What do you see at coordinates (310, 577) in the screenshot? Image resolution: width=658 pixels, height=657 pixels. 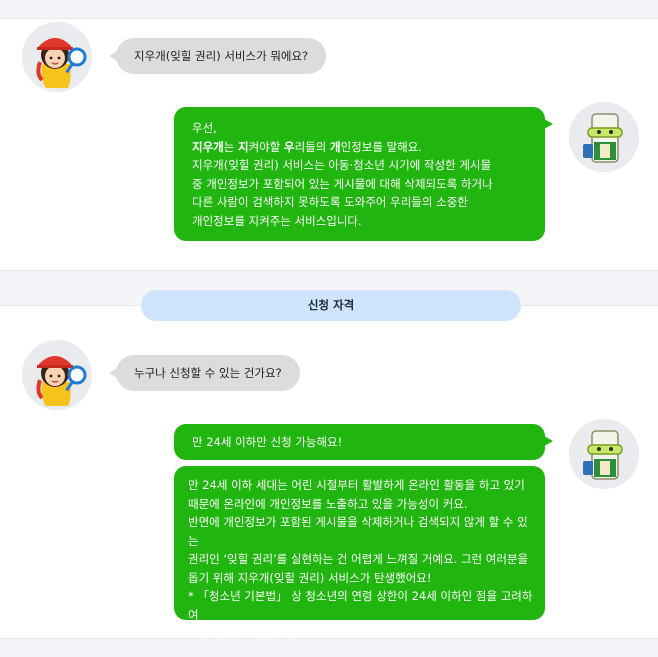 I see `answer-long-line: 돕기 위해 지우개(잊힐 권리) 서비스가 탄생했어요!` at bounding box center [310, 577].